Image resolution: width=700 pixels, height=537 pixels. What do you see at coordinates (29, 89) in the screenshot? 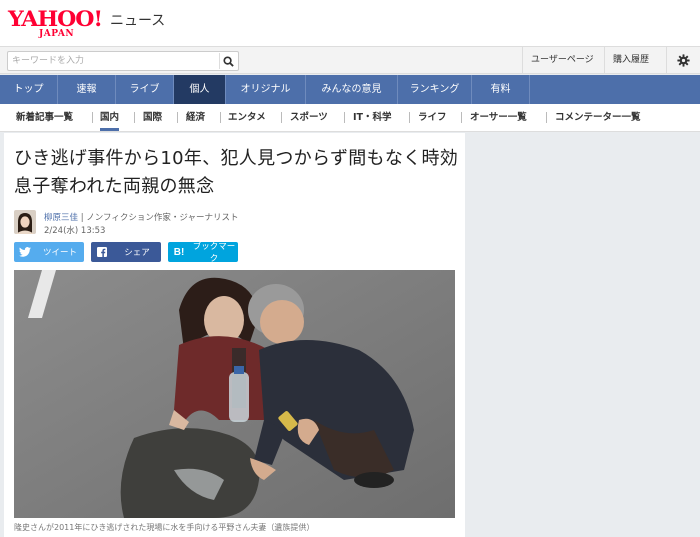
I see `nav-top: トップ` at bounding box center [29, 89].